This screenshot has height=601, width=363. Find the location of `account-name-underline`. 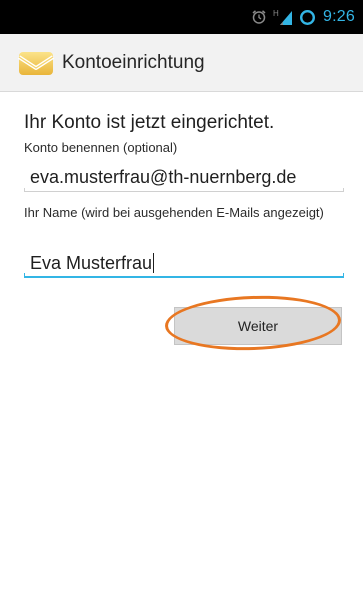

account-name-underline is located at coordinates (184, 190).